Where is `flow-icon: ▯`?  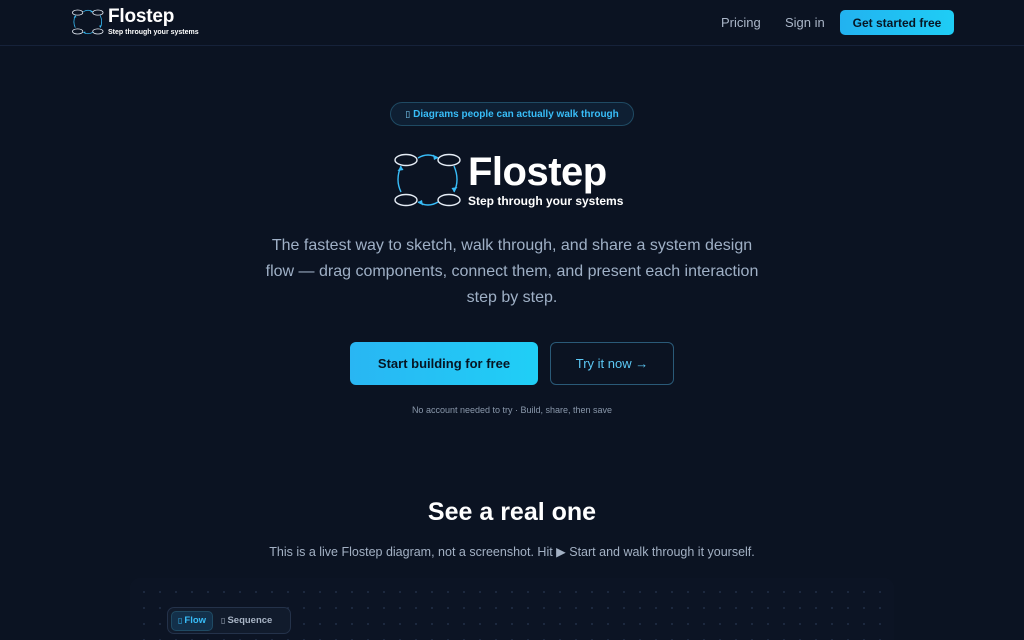 flow-icon: ▯ is located at coordinates (180, 620).